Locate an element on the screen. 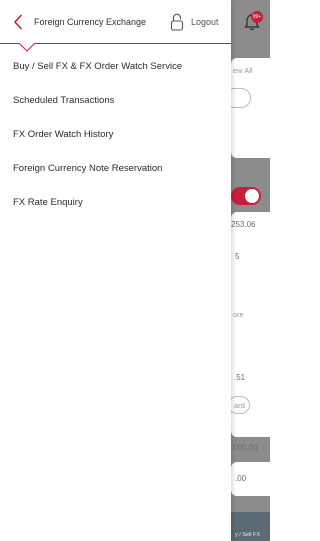 This screenshot has height=541, width=320. background-amount: .51 is located at coordinates (240, 377).